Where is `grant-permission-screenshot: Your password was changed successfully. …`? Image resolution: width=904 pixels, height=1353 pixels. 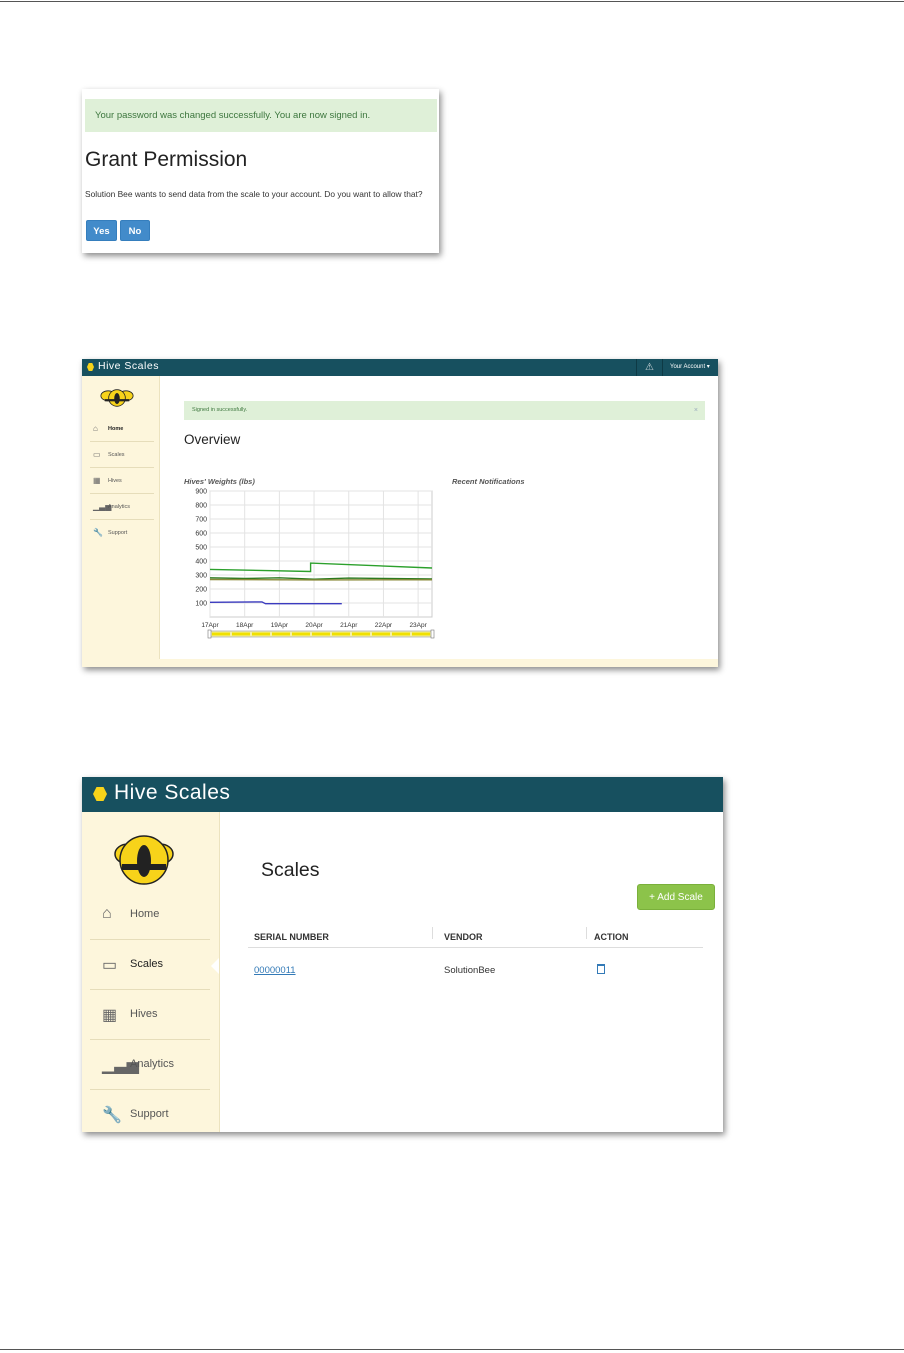
grant-permission-screenshot: Your password was changed successfully. … is located at coordinates (260, 171).